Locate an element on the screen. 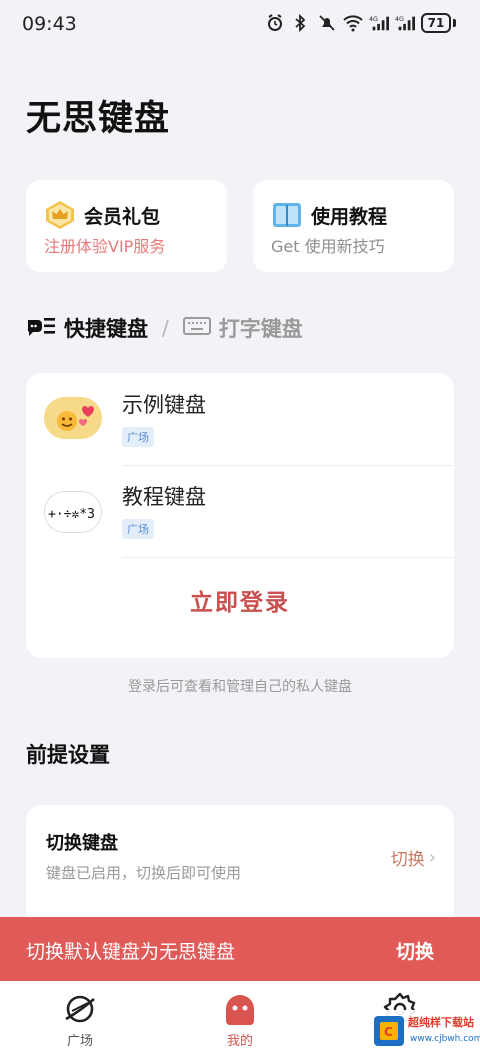 This screenshot has width=480, height=1058. chat-list-icon is located at coordinates (41, 328).